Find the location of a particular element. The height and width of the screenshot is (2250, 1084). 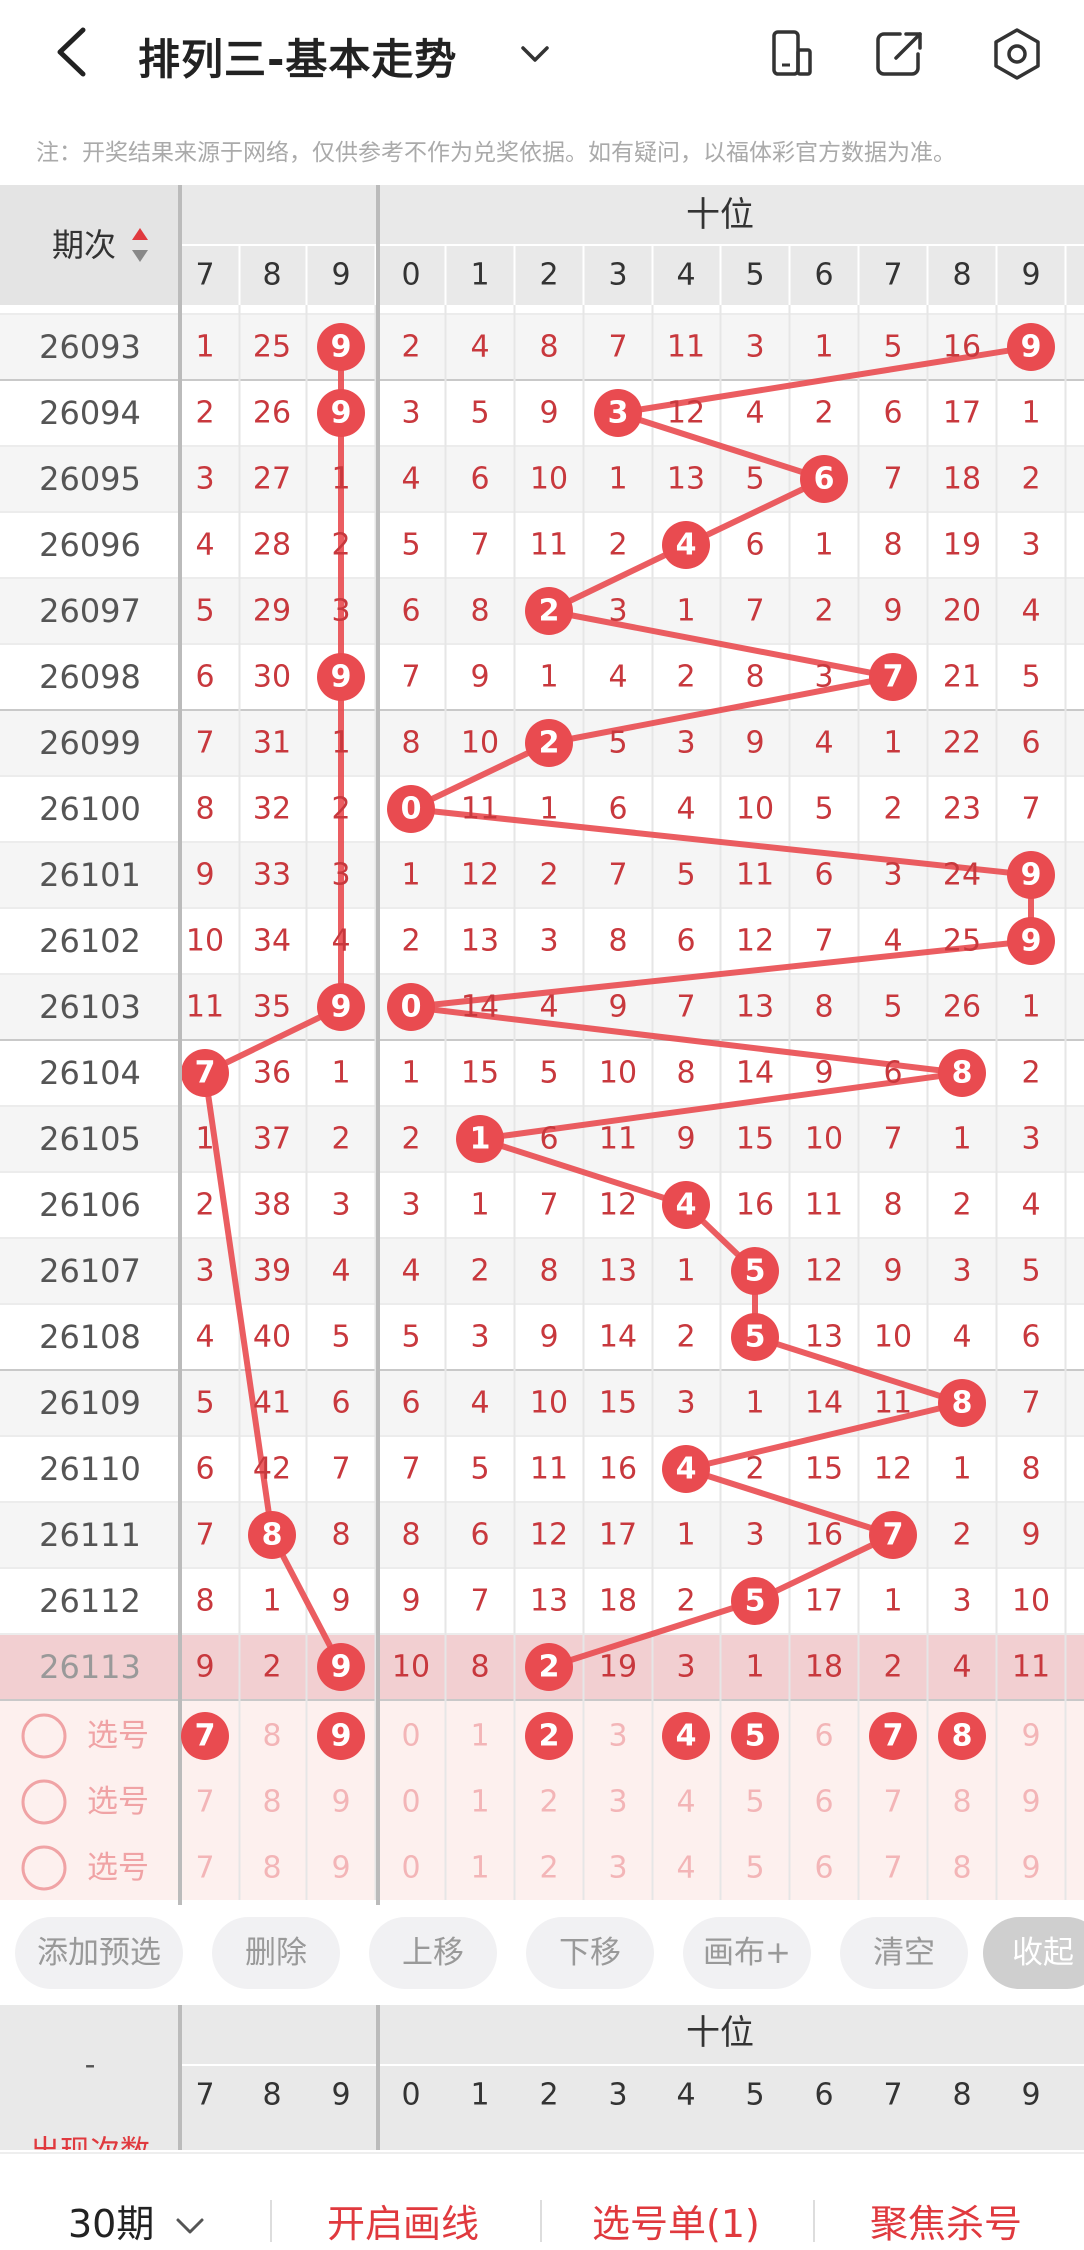

omission-cell: 23 is located at coordinates (962, 809).